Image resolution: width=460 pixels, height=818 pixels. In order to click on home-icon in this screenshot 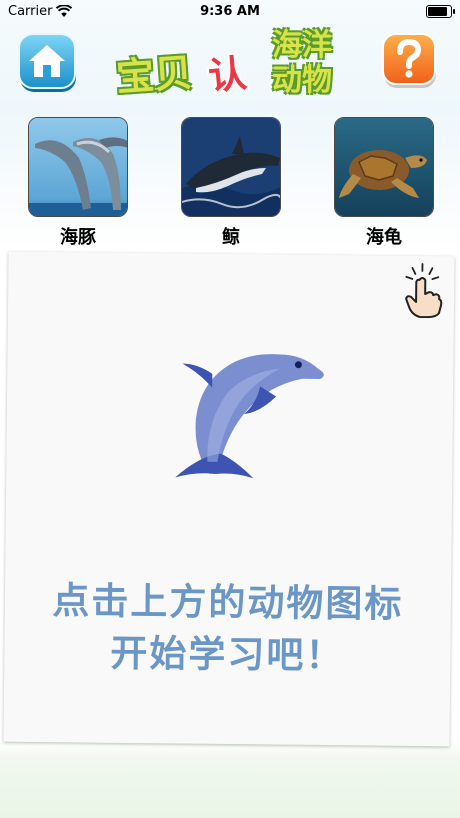, I will do `click(48, 63)`.